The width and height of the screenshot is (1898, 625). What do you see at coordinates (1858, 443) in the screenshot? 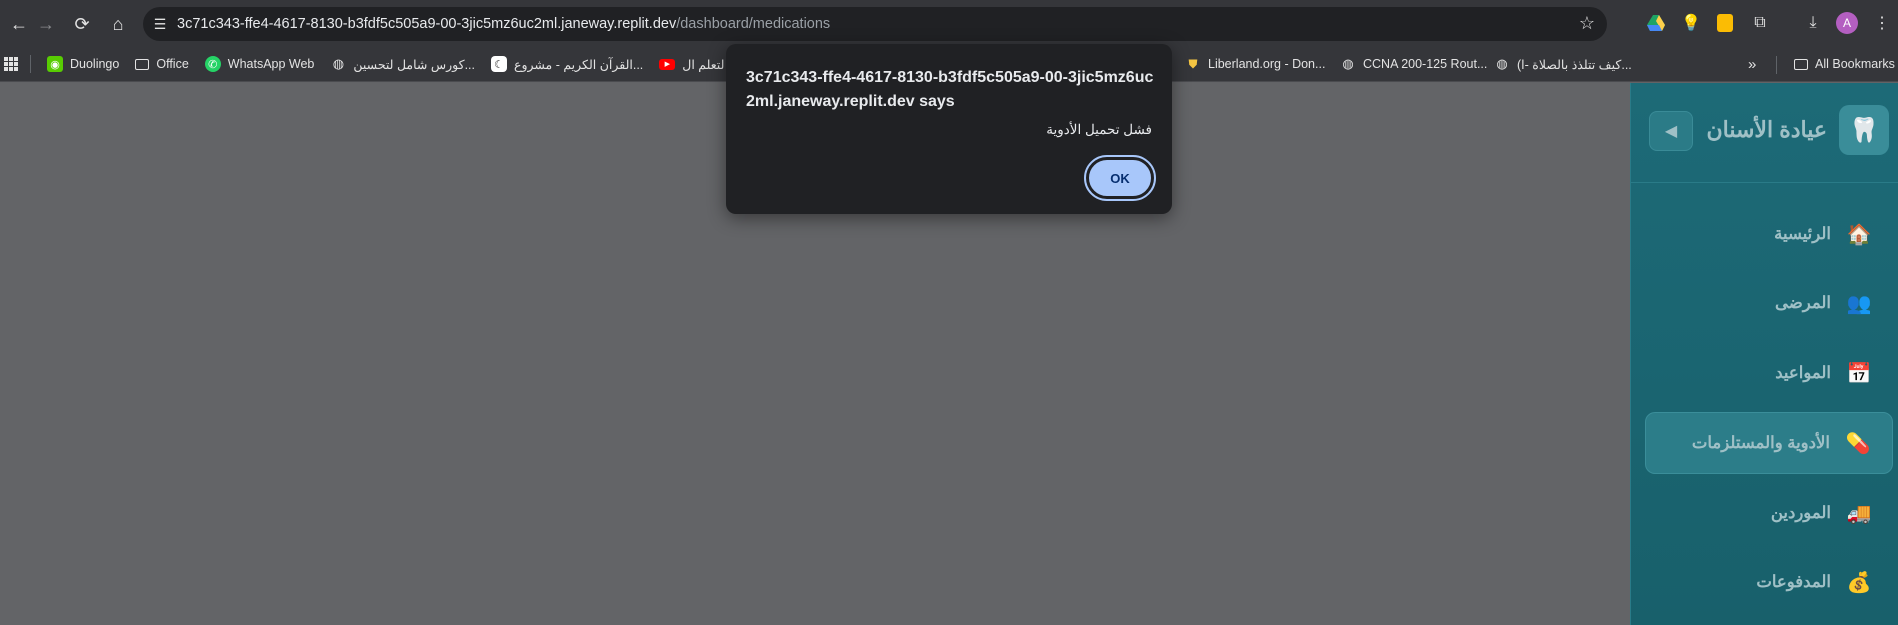
I see `pill-icon: 💊` at bounding box center [1858, 443].